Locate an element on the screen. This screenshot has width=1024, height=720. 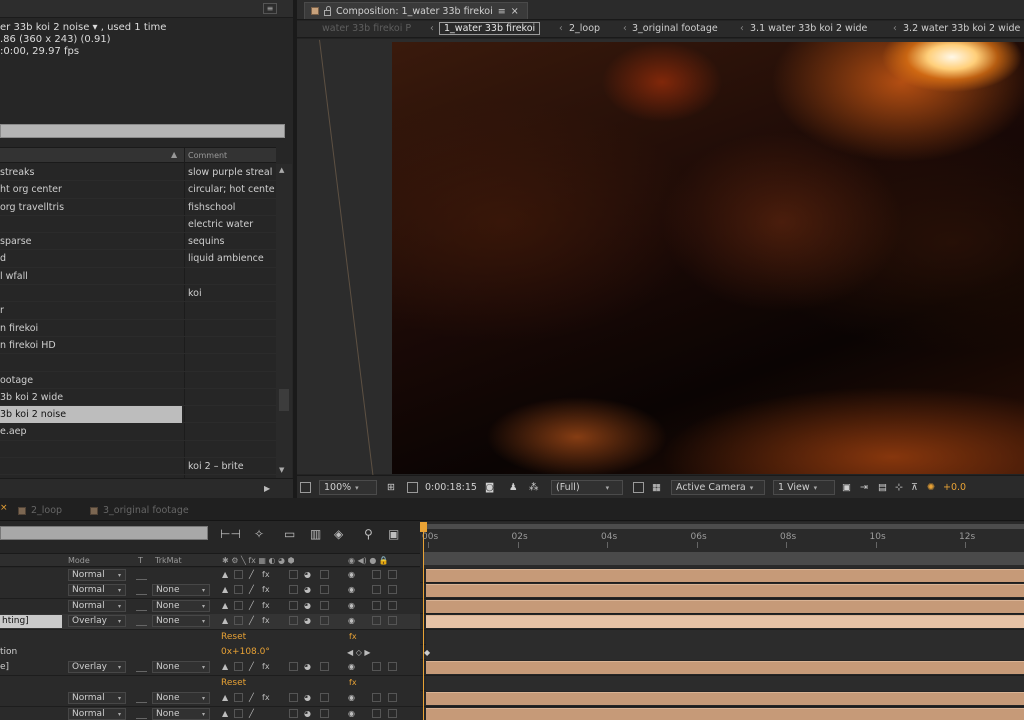
channel-icon: ⁂ is located at coordinates (534, 487).